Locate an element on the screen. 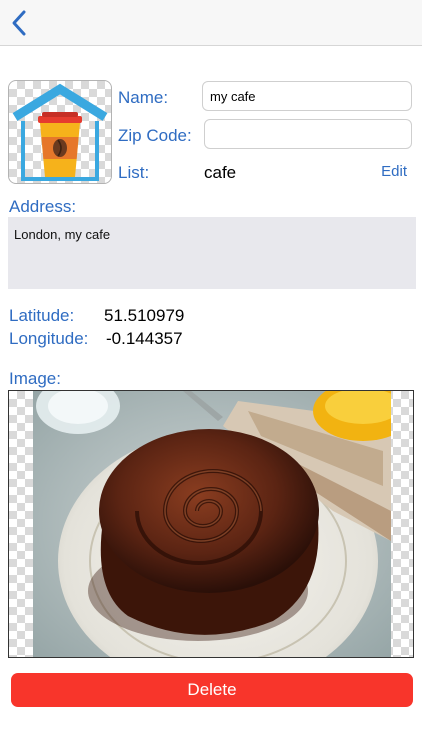 The image size is (422, 750). address-label: Address: is located at coordinates (43, 206).